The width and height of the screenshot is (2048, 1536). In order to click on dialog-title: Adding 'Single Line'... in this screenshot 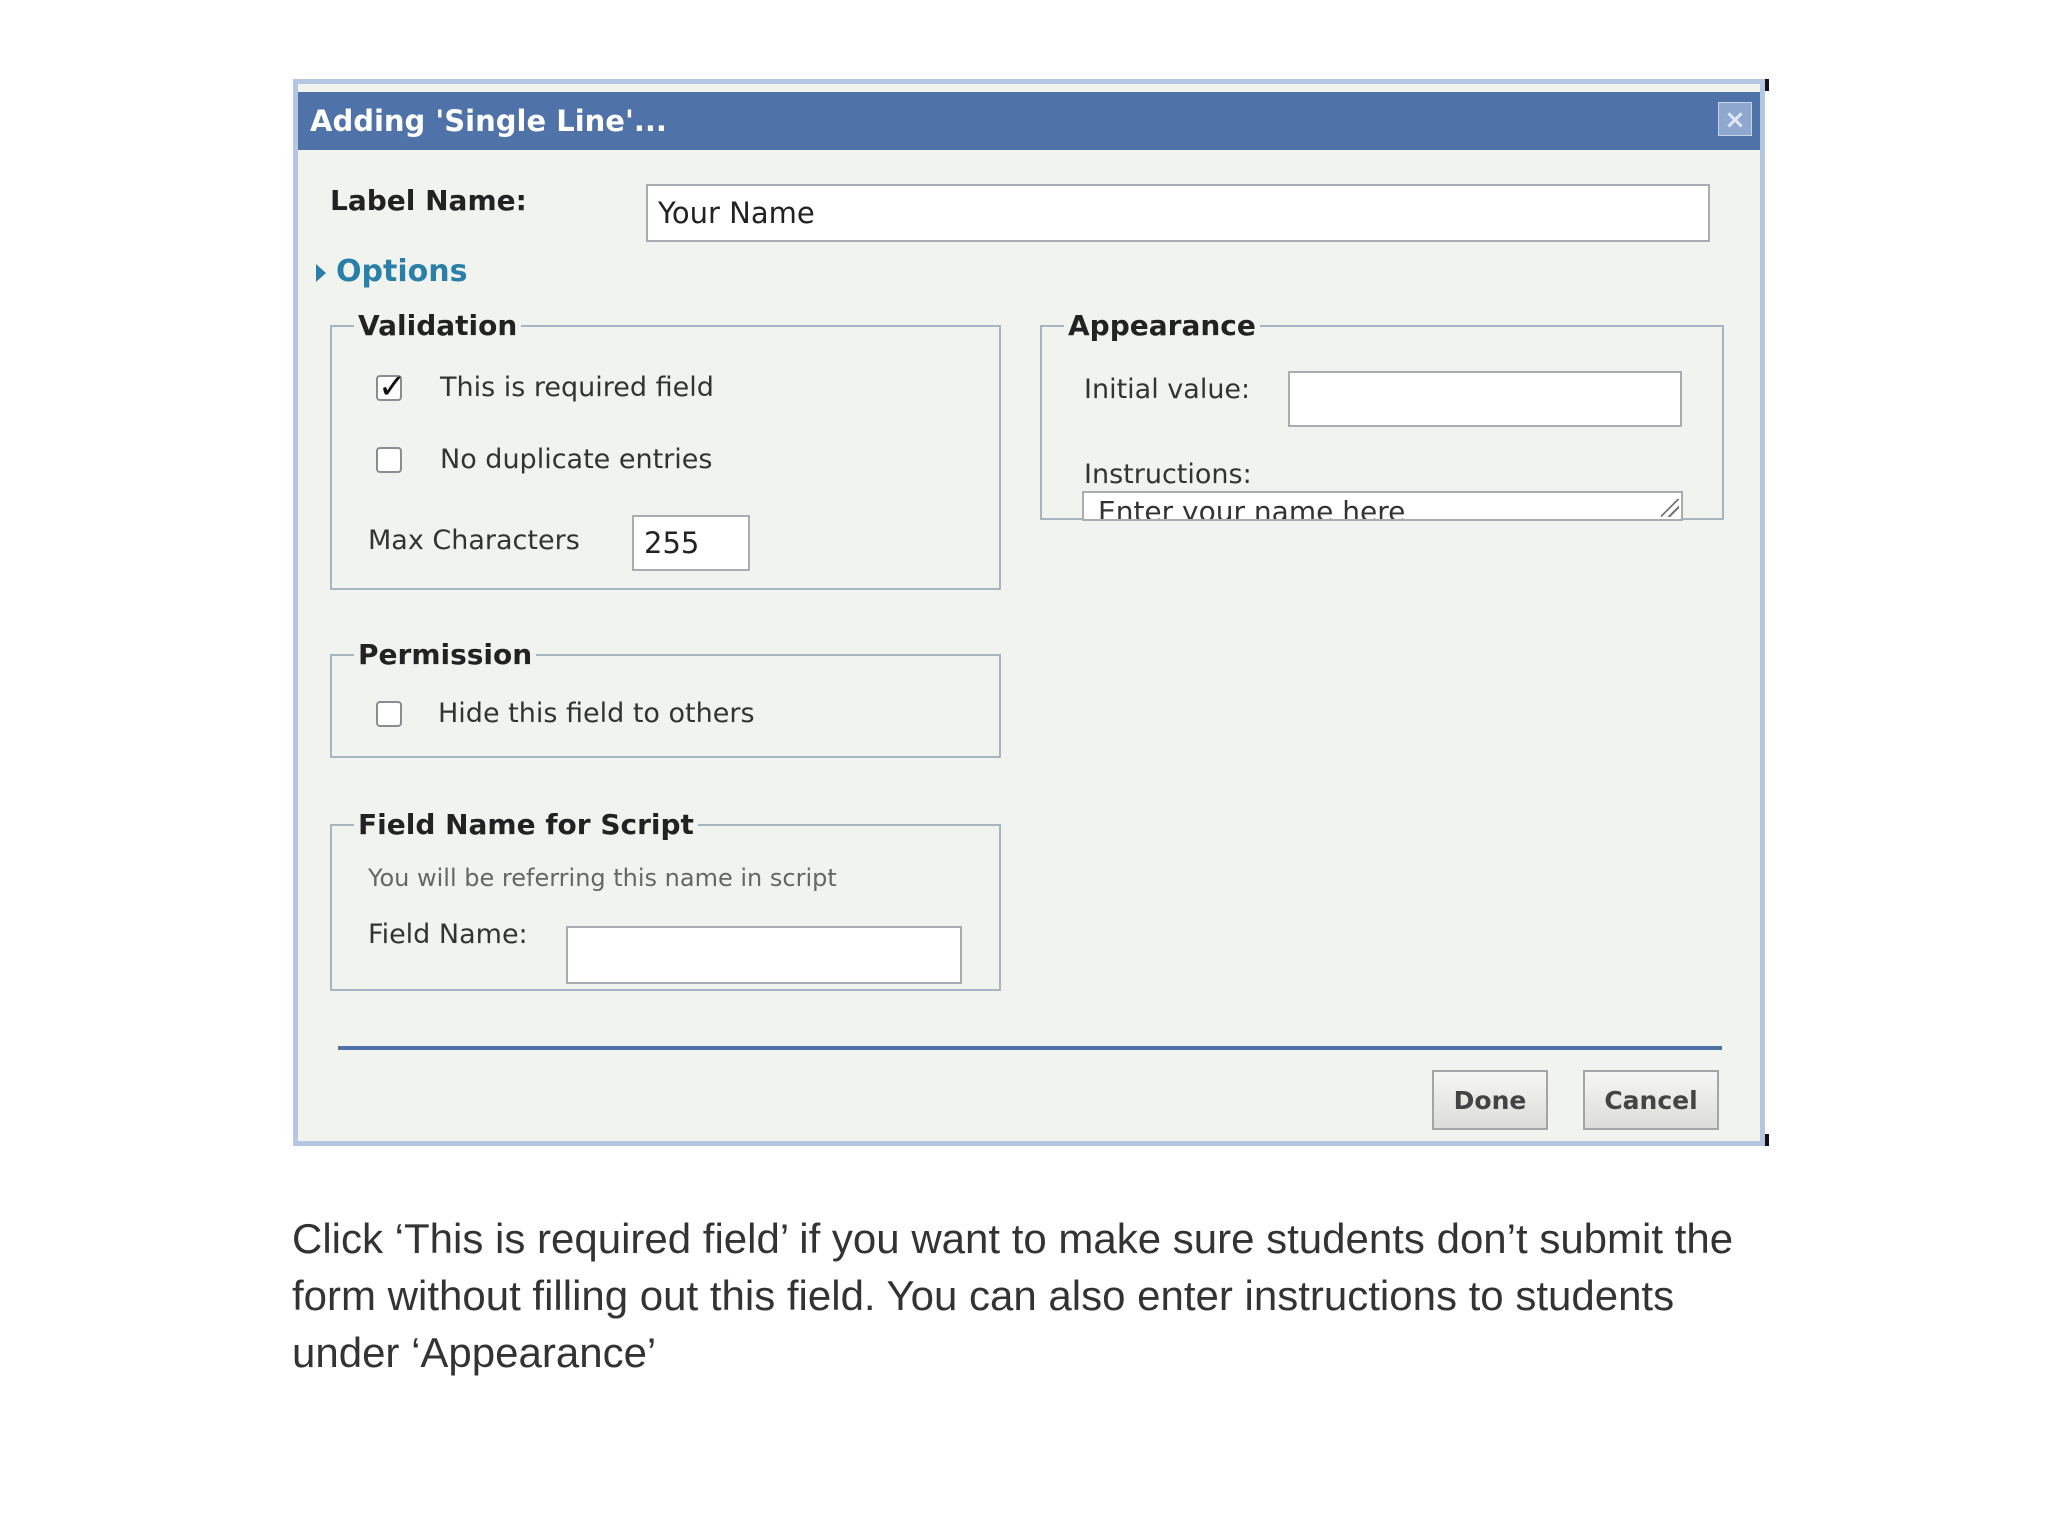, I will do `click(488, 121)`.